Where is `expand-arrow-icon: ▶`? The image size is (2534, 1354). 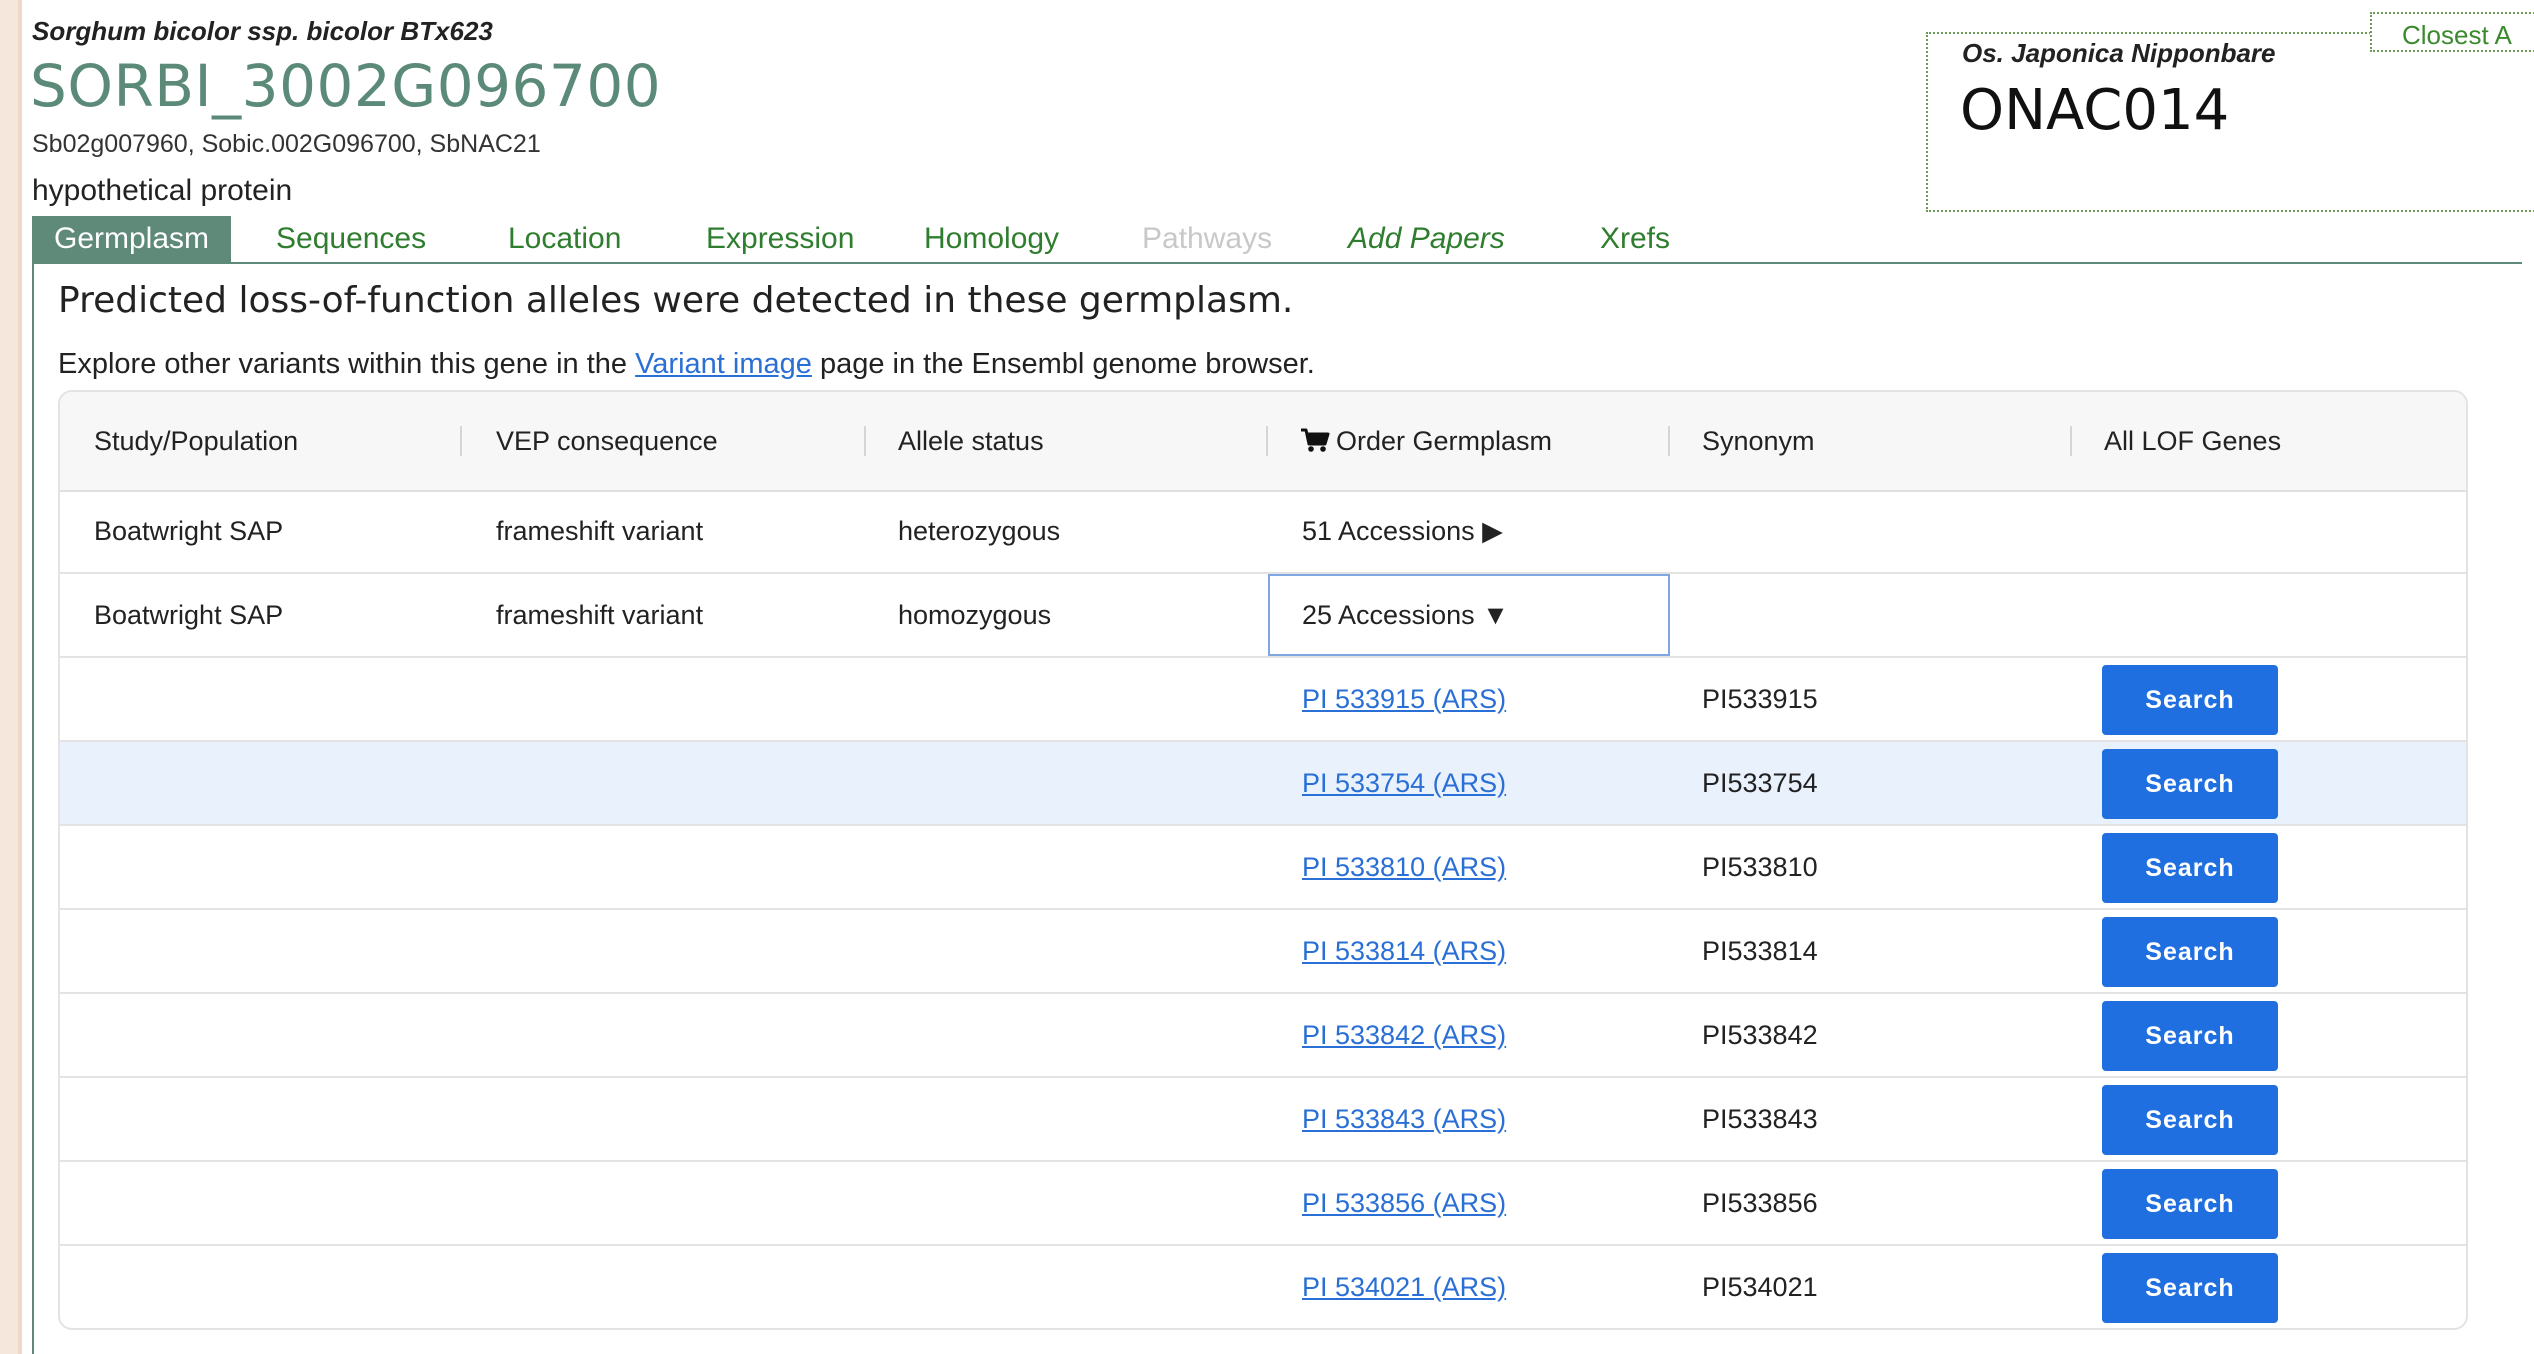 expand-arrow-icon: ▶ is located at coordinates (1492, 531).